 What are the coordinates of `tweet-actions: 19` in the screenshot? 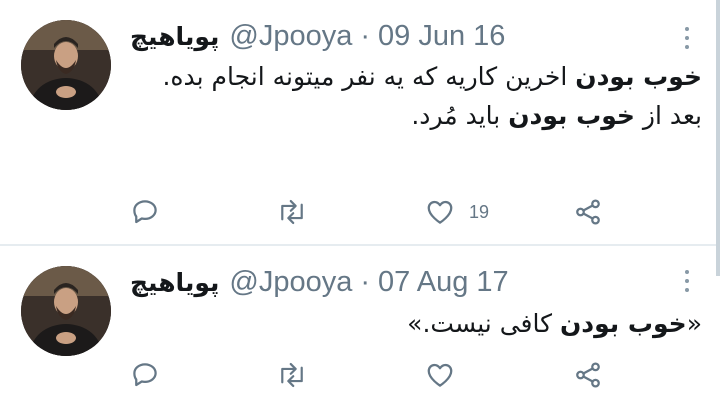 It's located at (360, 212).